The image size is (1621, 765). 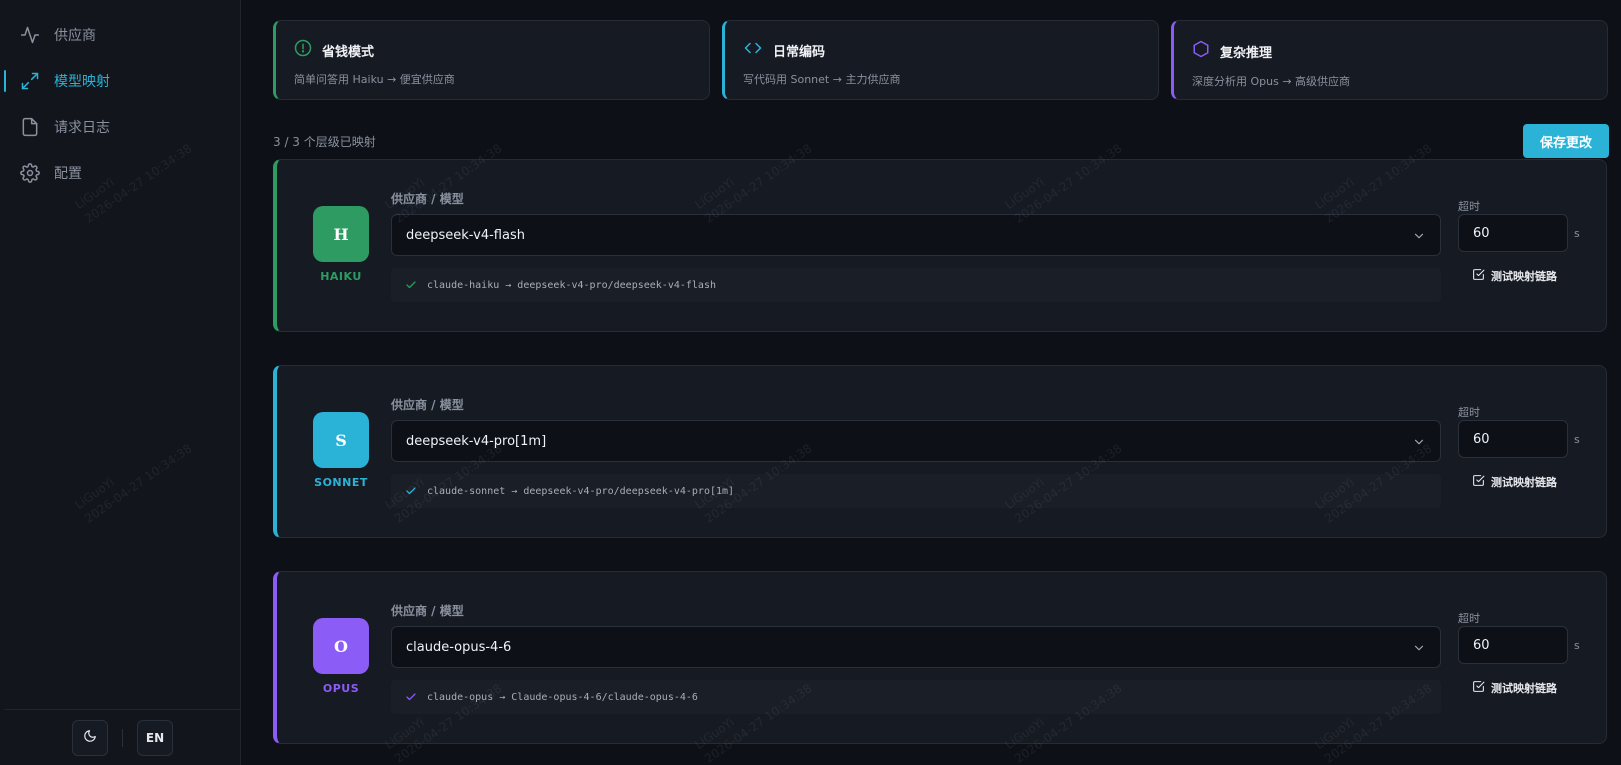 I want to click on tier-badge: S, so click(x=341, y=440).